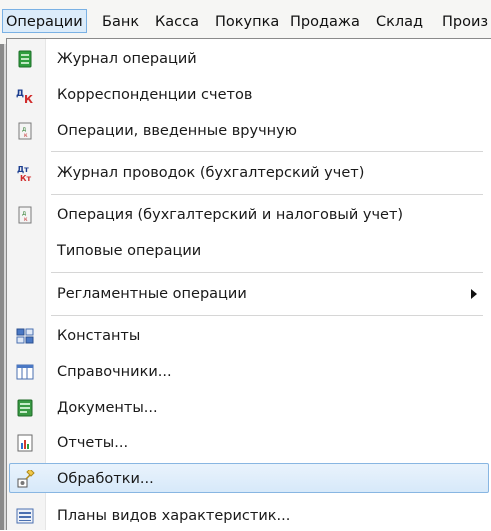  Describe the element at coordinates (28, 98) in the screenshot. I see `svg-text: К` at that location.